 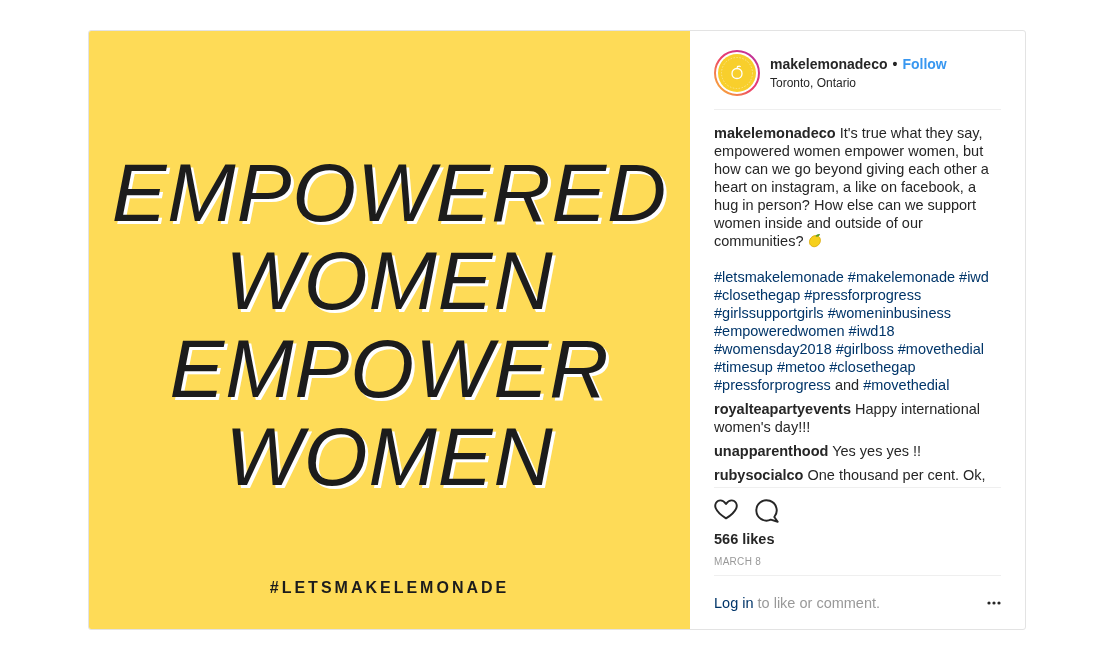 I want to click on hashtag-link: #womensday2018, so click(x=773, y=349).